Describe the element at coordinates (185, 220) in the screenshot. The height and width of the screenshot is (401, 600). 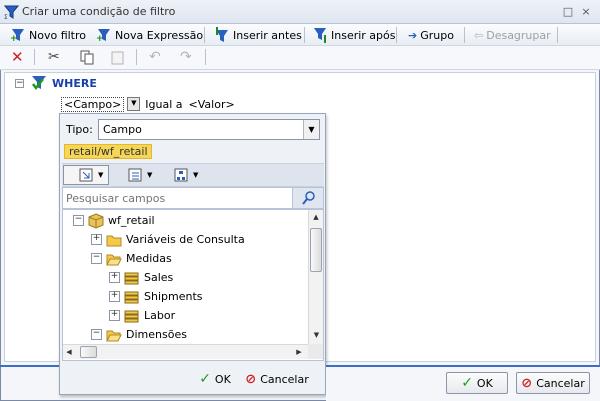
I see `tree-node: − wf_retail` at that location.